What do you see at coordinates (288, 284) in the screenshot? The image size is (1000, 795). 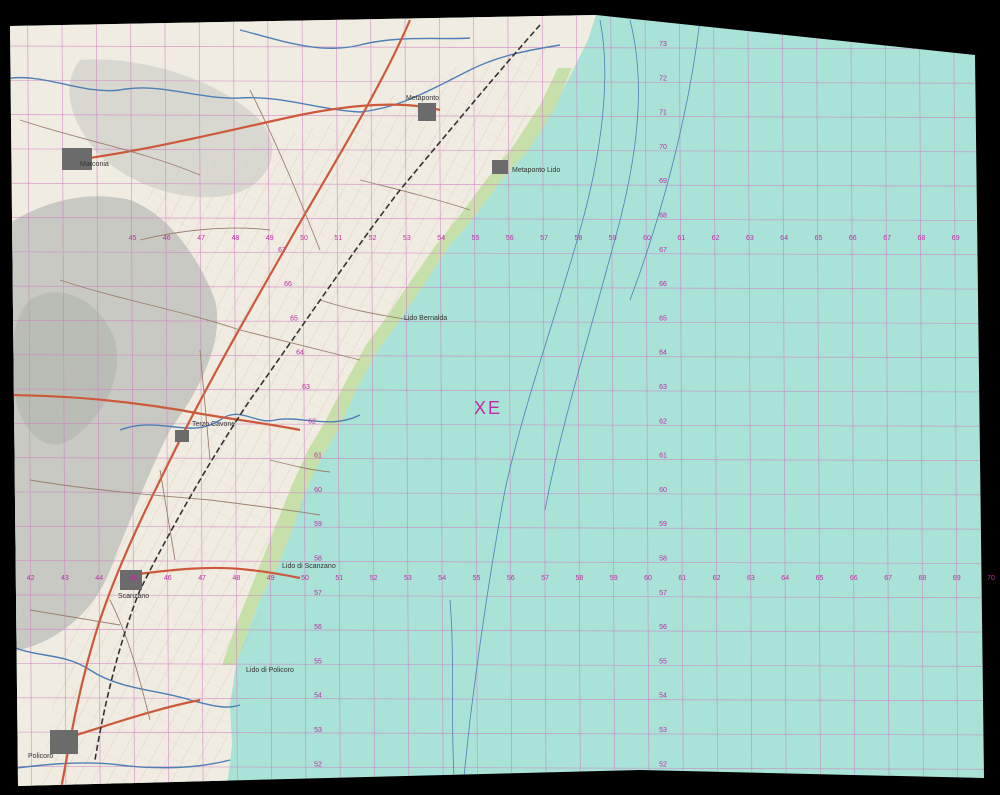 I see `grid-label-northing-coast: 66` at bounding box center [288, 284].